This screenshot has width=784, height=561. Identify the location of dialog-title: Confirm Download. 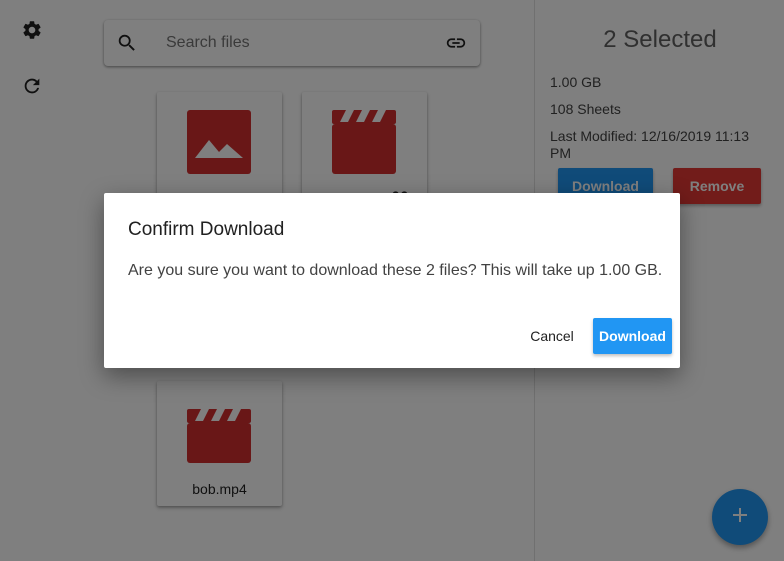
(206, 229).